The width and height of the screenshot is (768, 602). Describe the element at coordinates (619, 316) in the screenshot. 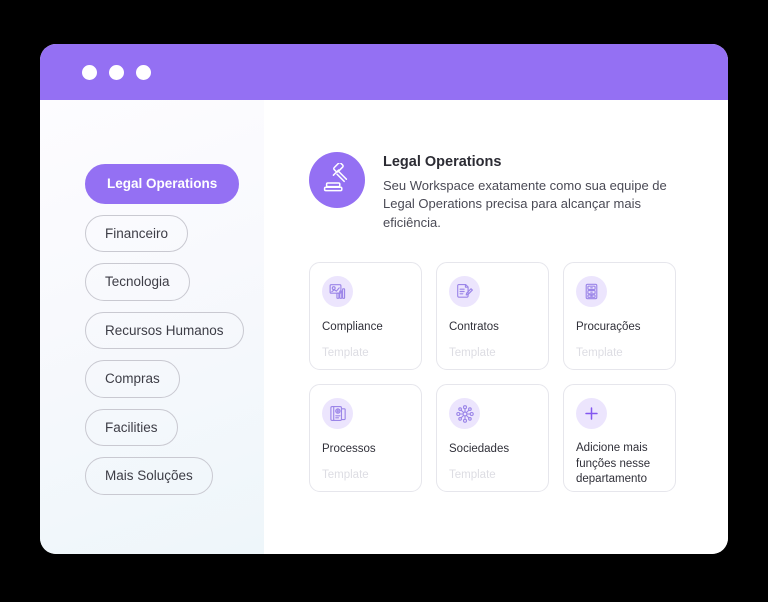

I see `card-procuracoes: Procurações Template` at that location.